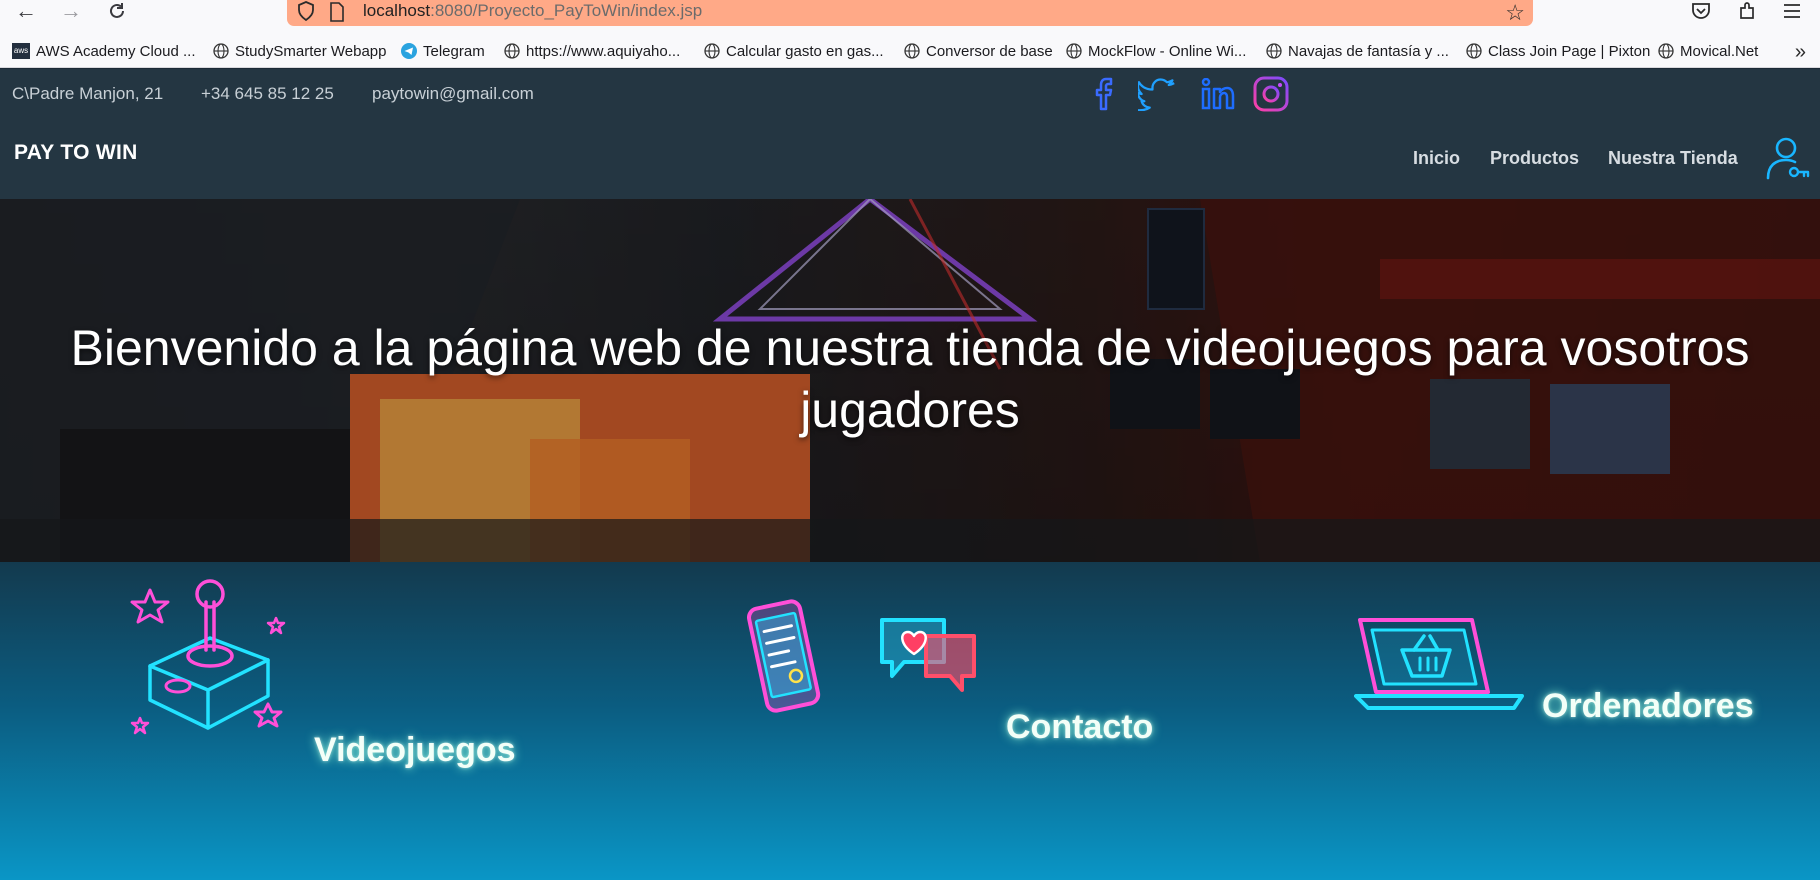  I want to click on page-icon, so click(337, 14).